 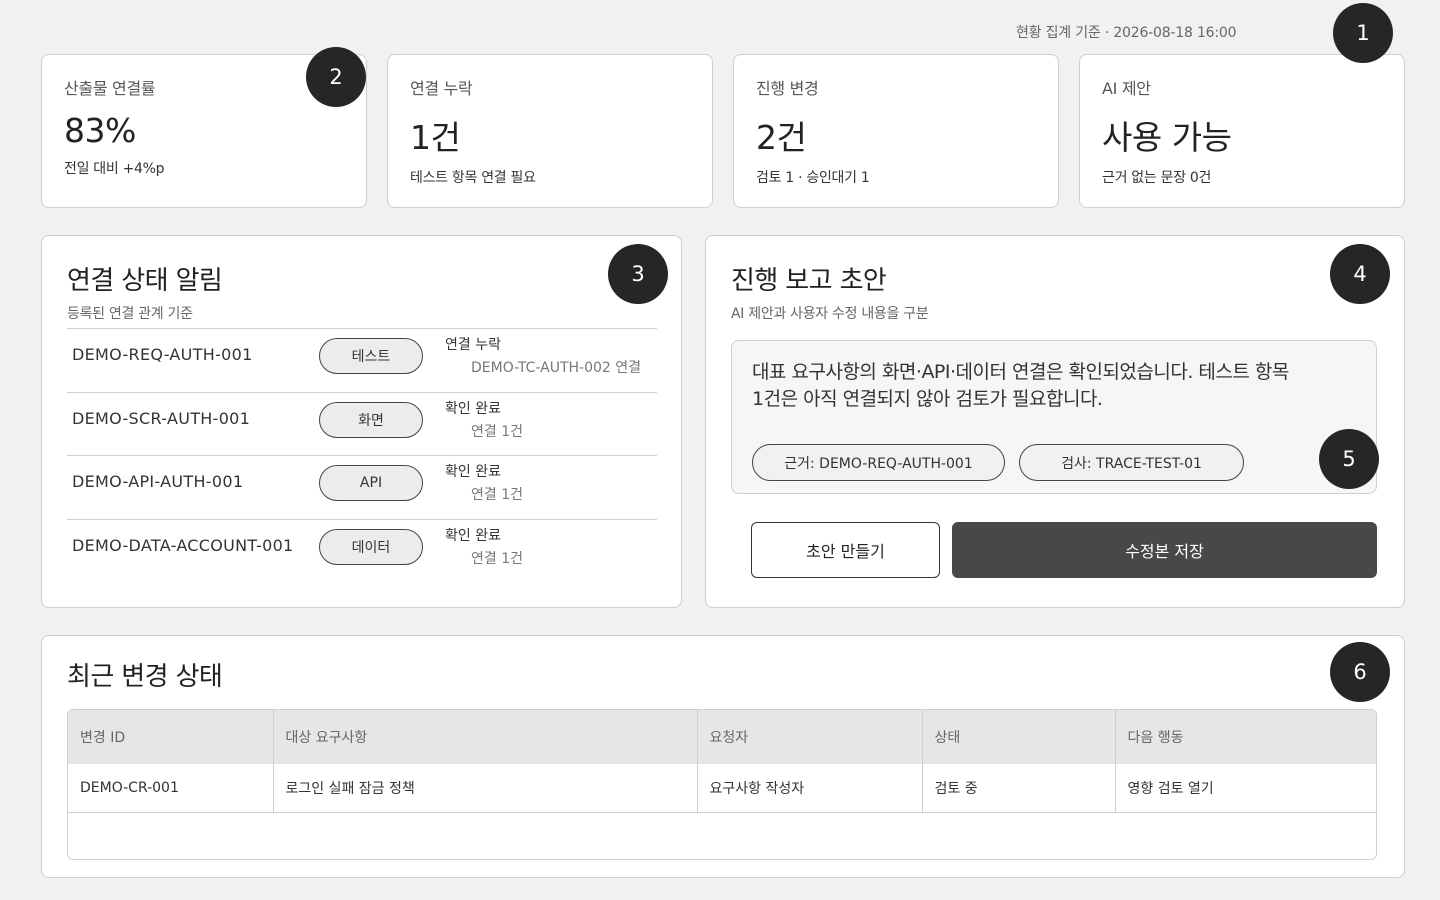 What do you see at coordinates (845, 550) in the screenshot?
I see `create-draft-button: 초안 만들기` at bounding box center [845, 550].